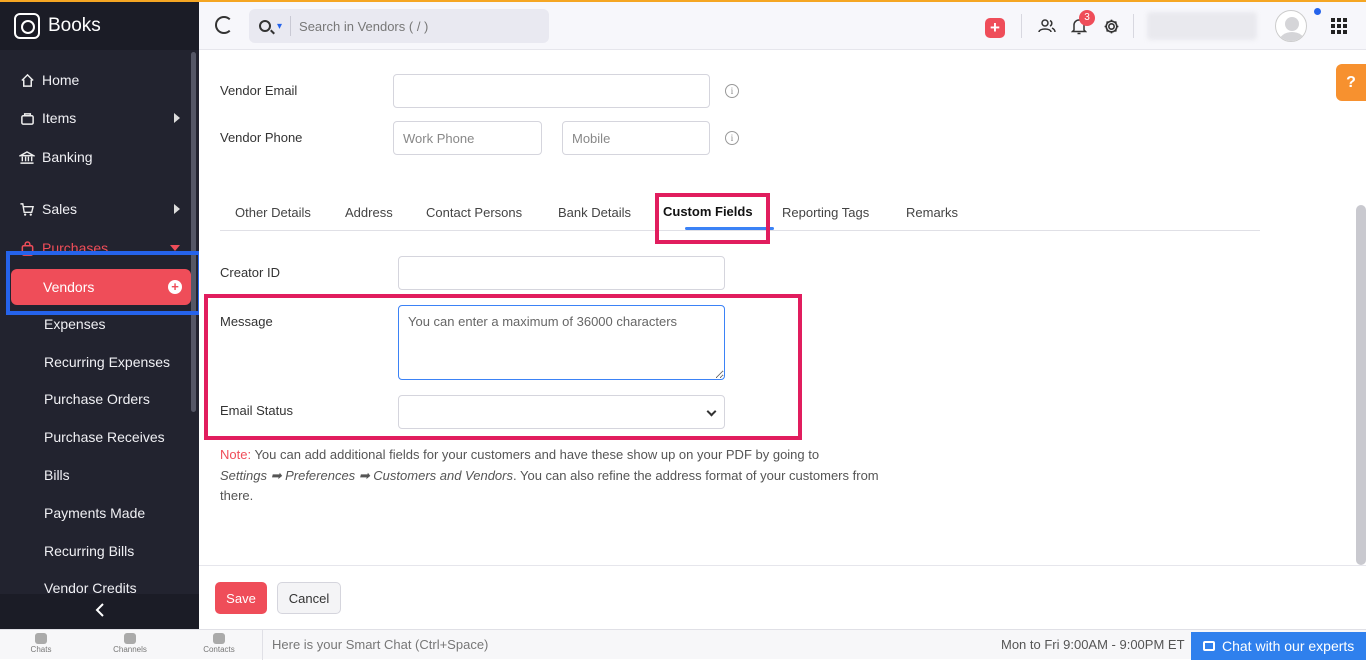  I want to click on form-actions: Save Cancel, so click(782, 597).